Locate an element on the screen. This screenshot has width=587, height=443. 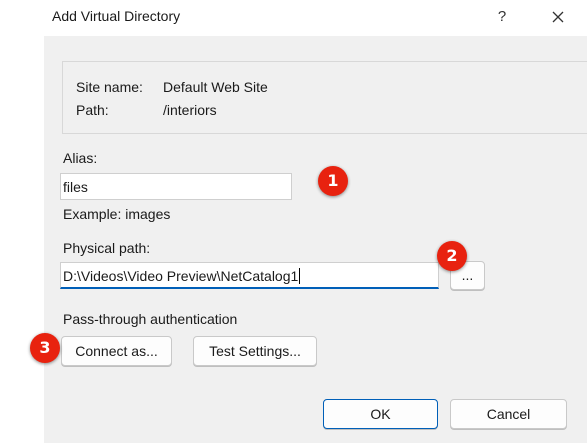
site-name-value: Default Web Site is located at coordinates (215, 87).